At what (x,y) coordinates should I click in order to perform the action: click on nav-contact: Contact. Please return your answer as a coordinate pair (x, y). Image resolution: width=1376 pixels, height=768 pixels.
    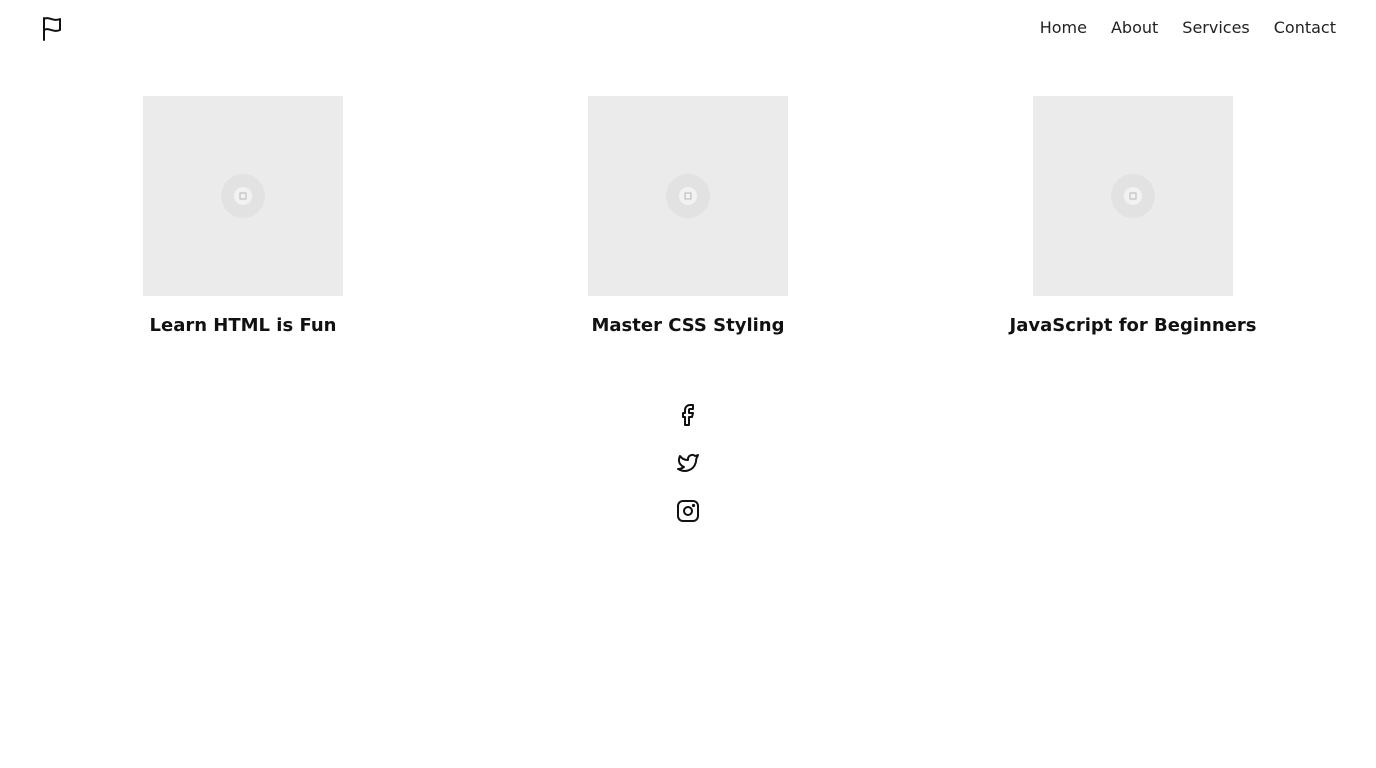
    Looking at the image, I should click on (1305, 28).